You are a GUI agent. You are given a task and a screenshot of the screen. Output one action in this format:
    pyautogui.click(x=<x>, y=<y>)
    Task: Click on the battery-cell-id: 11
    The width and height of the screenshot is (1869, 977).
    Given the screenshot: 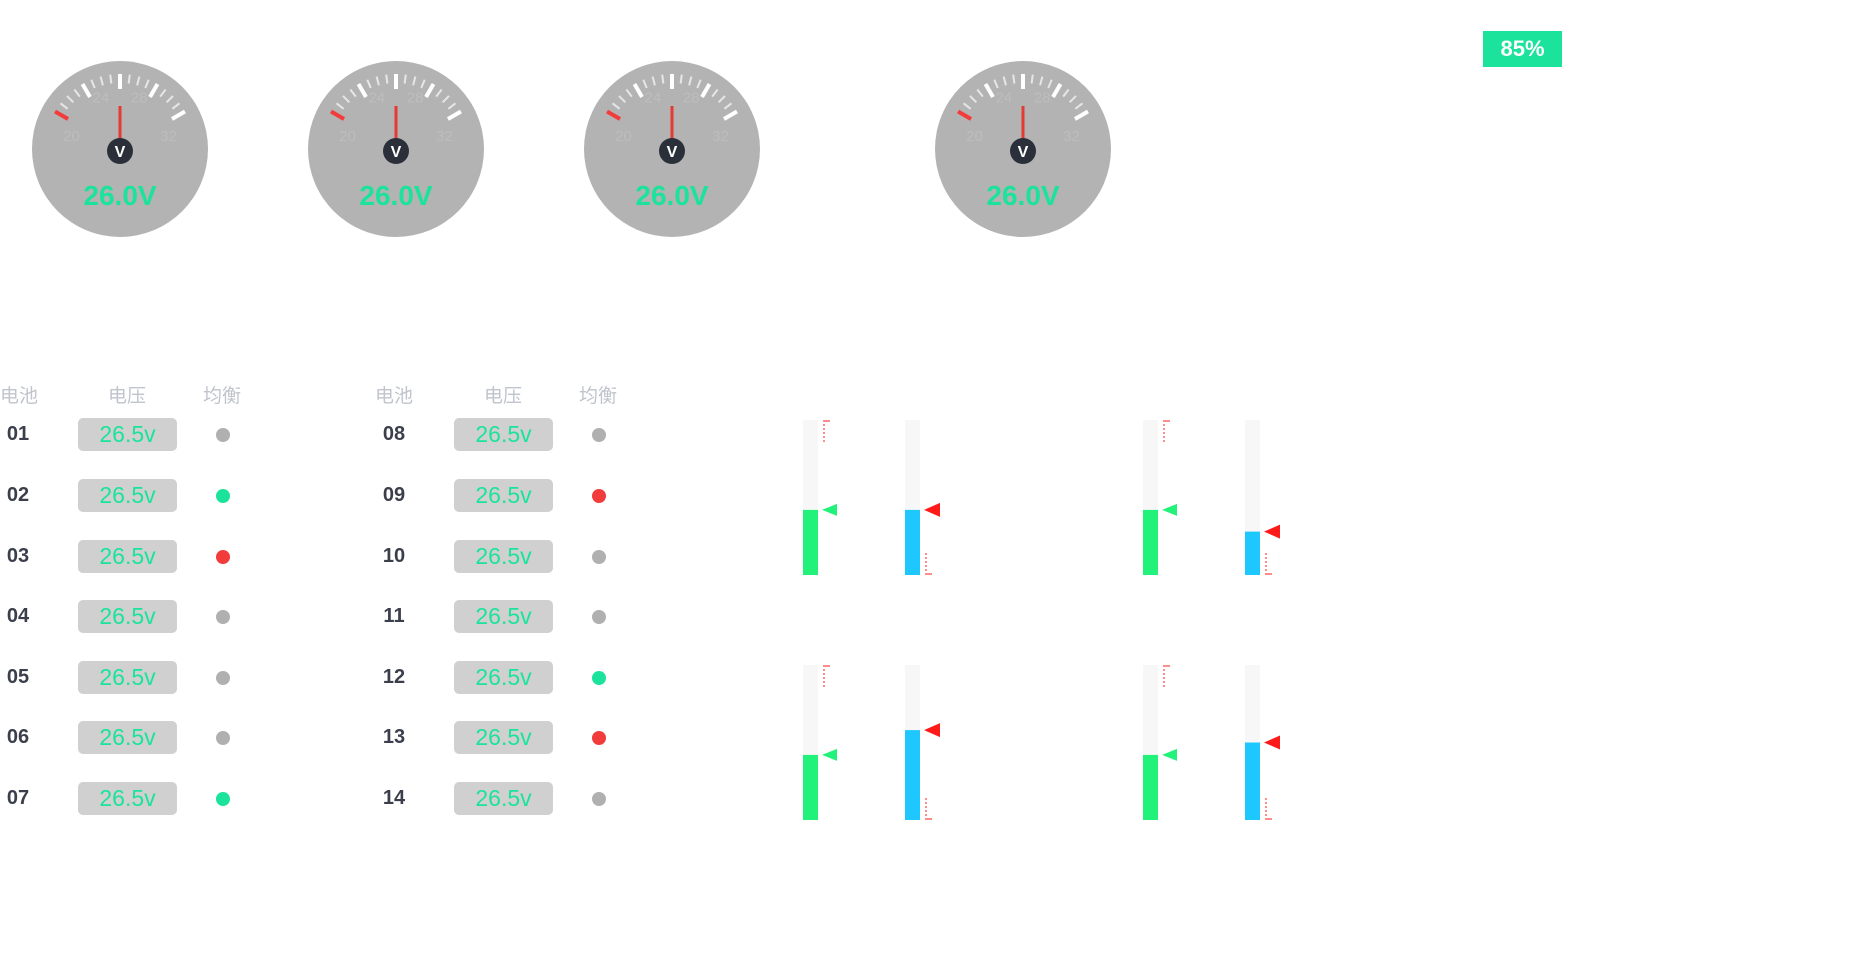 What is the action you would take?
    pyautogui.click(x=394, y=616)
    